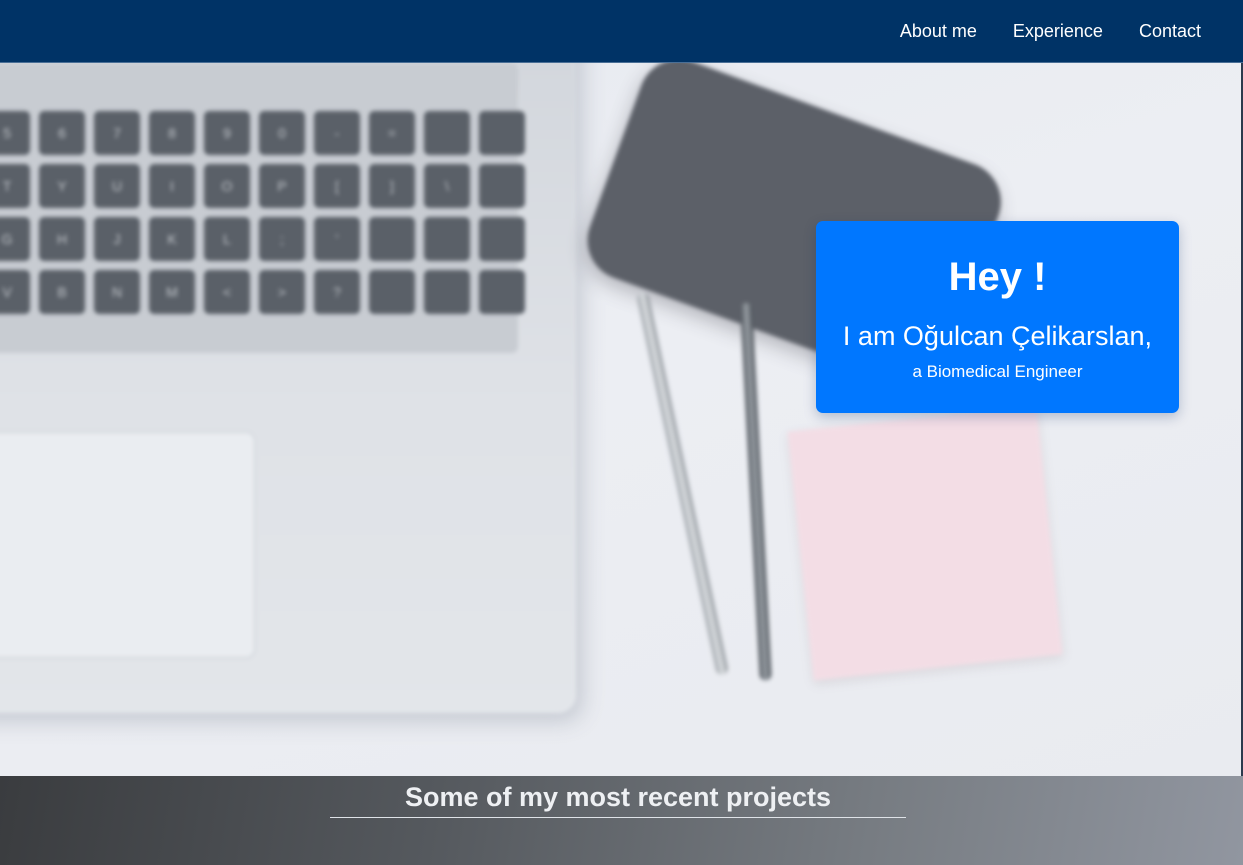 The image size is (1243, 865). Describe the element at coordinates (621, 31) in the screenshot. I see `navbar: About me Experience Contact` at that location.